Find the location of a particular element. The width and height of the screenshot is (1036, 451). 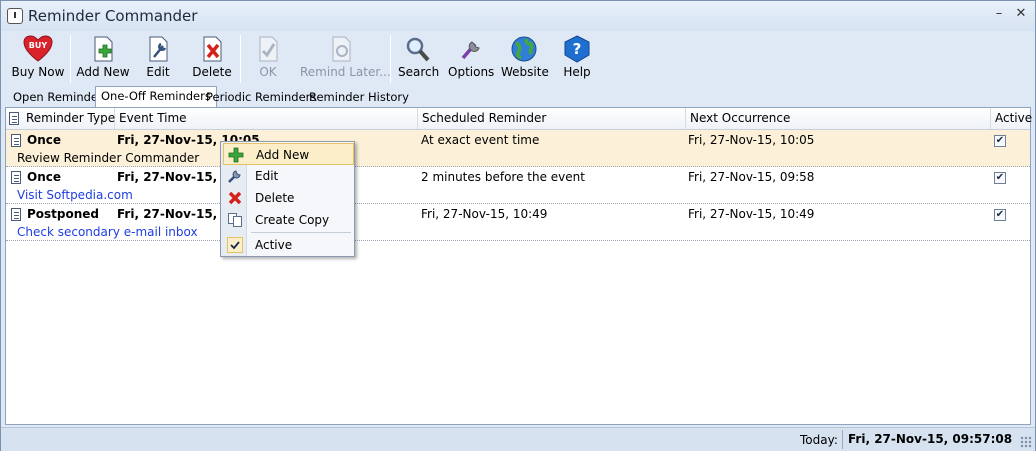

reminder-description: Check secondary e-mail inbox is located at coordinates (107, 232).